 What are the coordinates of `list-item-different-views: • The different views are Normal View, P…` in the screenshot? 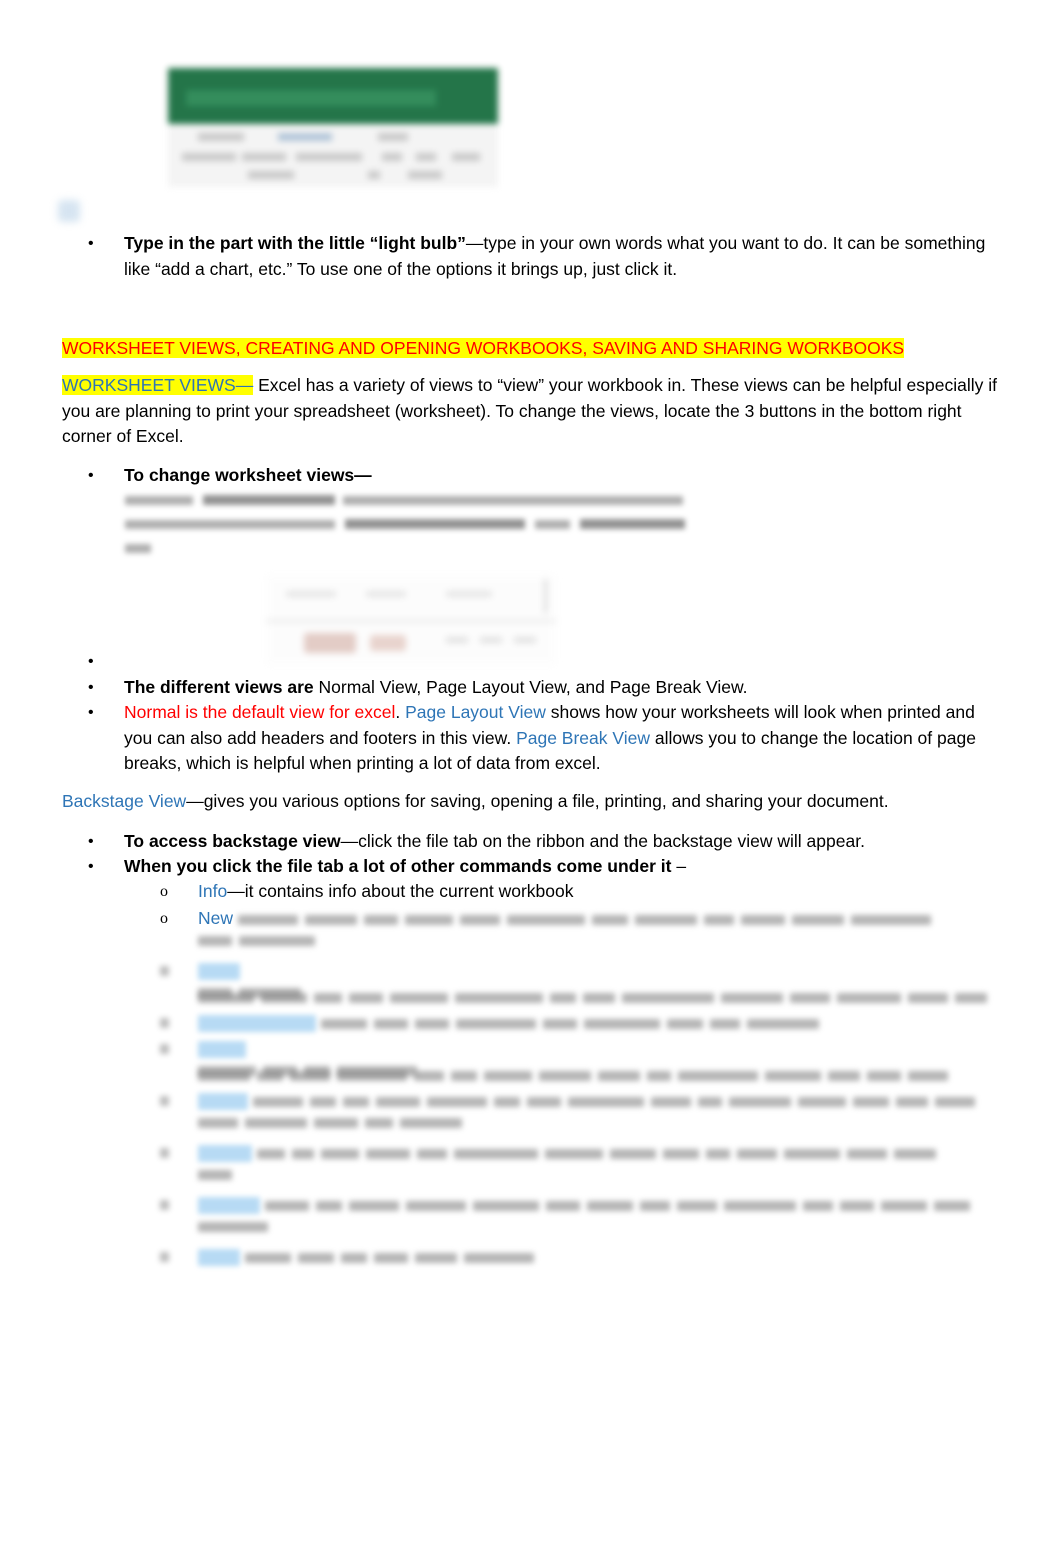 It's located at (544, 688).